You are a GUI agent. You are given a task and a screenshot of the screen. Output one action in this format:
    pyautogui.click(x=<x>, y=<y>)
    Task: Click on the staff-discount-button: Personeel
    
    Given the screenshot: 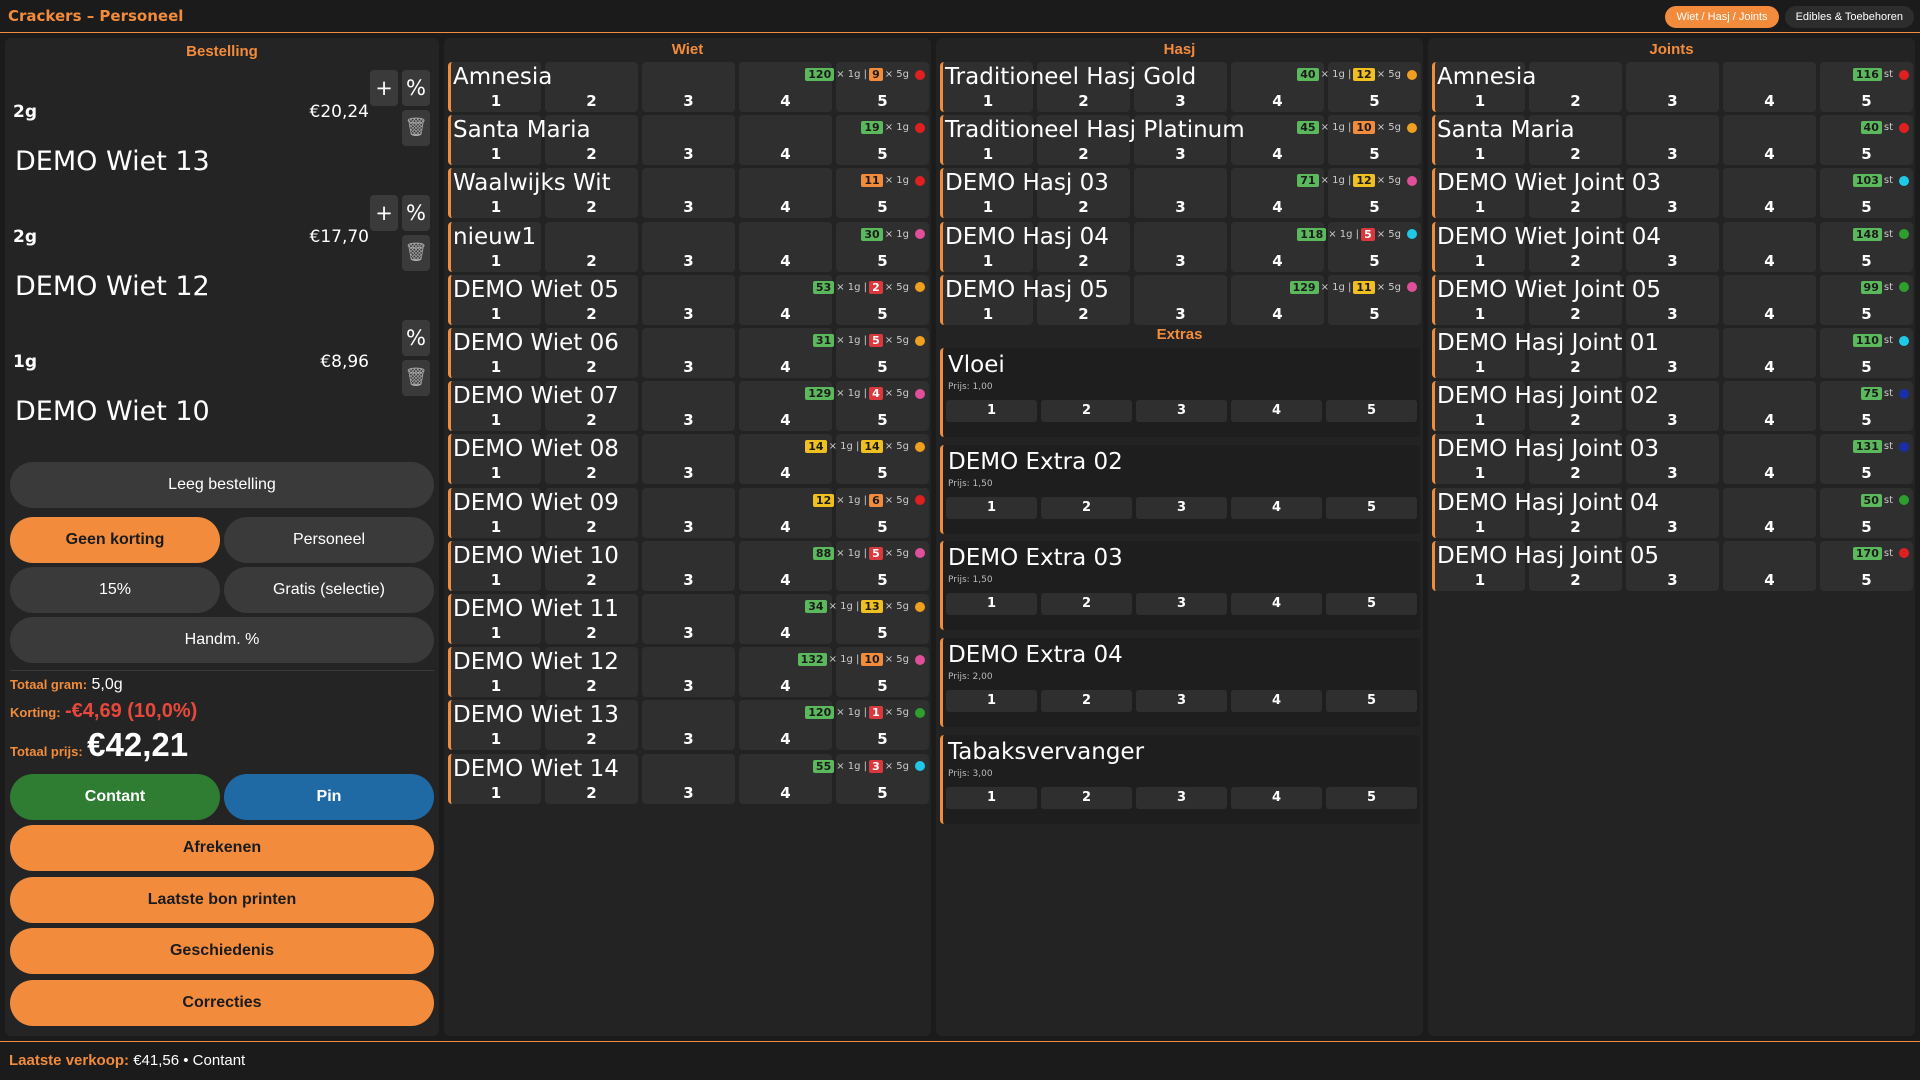 What is the action you would take?
    pyautogui.click(x=329, y=540)
    